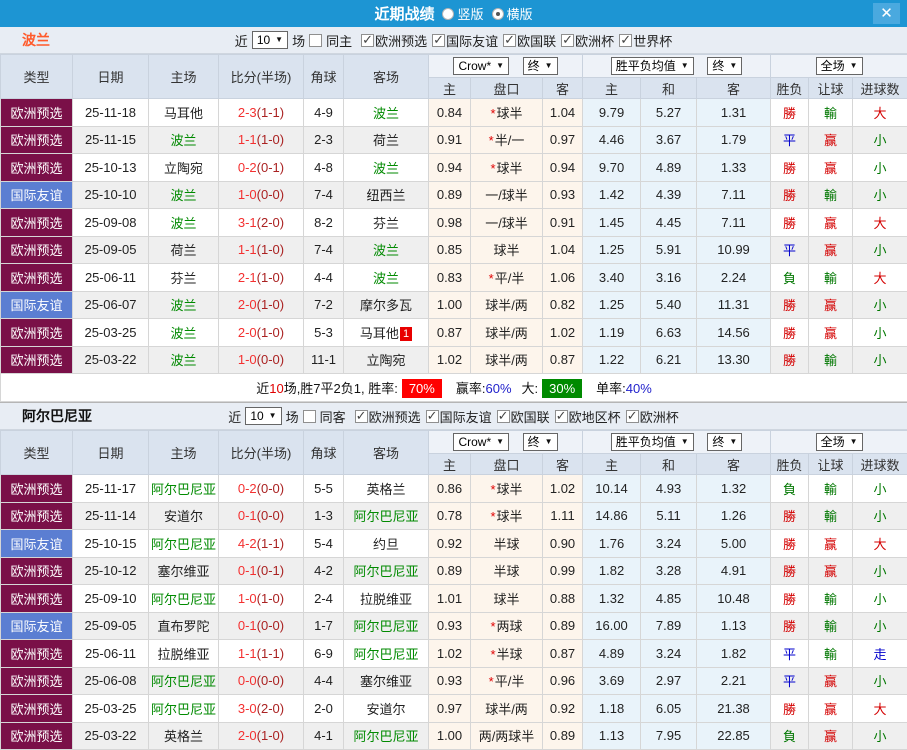 The height and width of the screenshot is (750, 907). Describe the element at coordinates (879, 222) in the screenshot. I see `goals-cell: 大` at that location.